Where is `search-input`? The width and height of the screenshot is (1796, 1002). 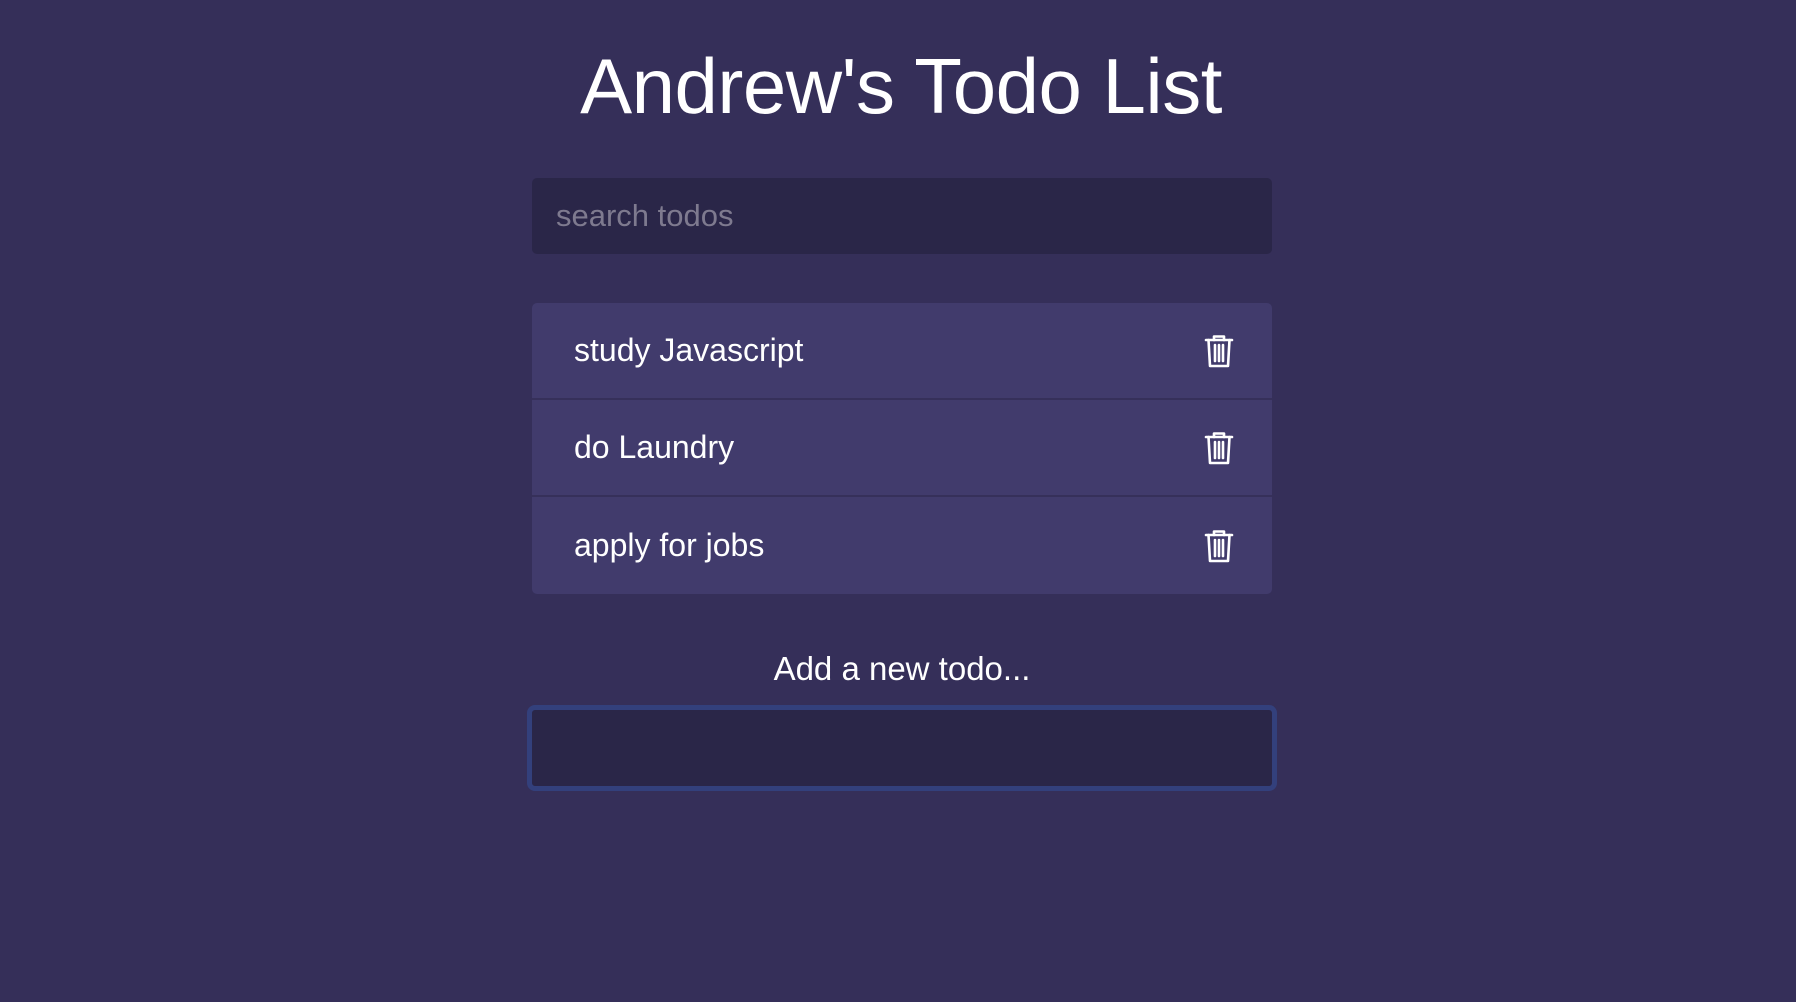 search-input is located at coordinates (902, 216).